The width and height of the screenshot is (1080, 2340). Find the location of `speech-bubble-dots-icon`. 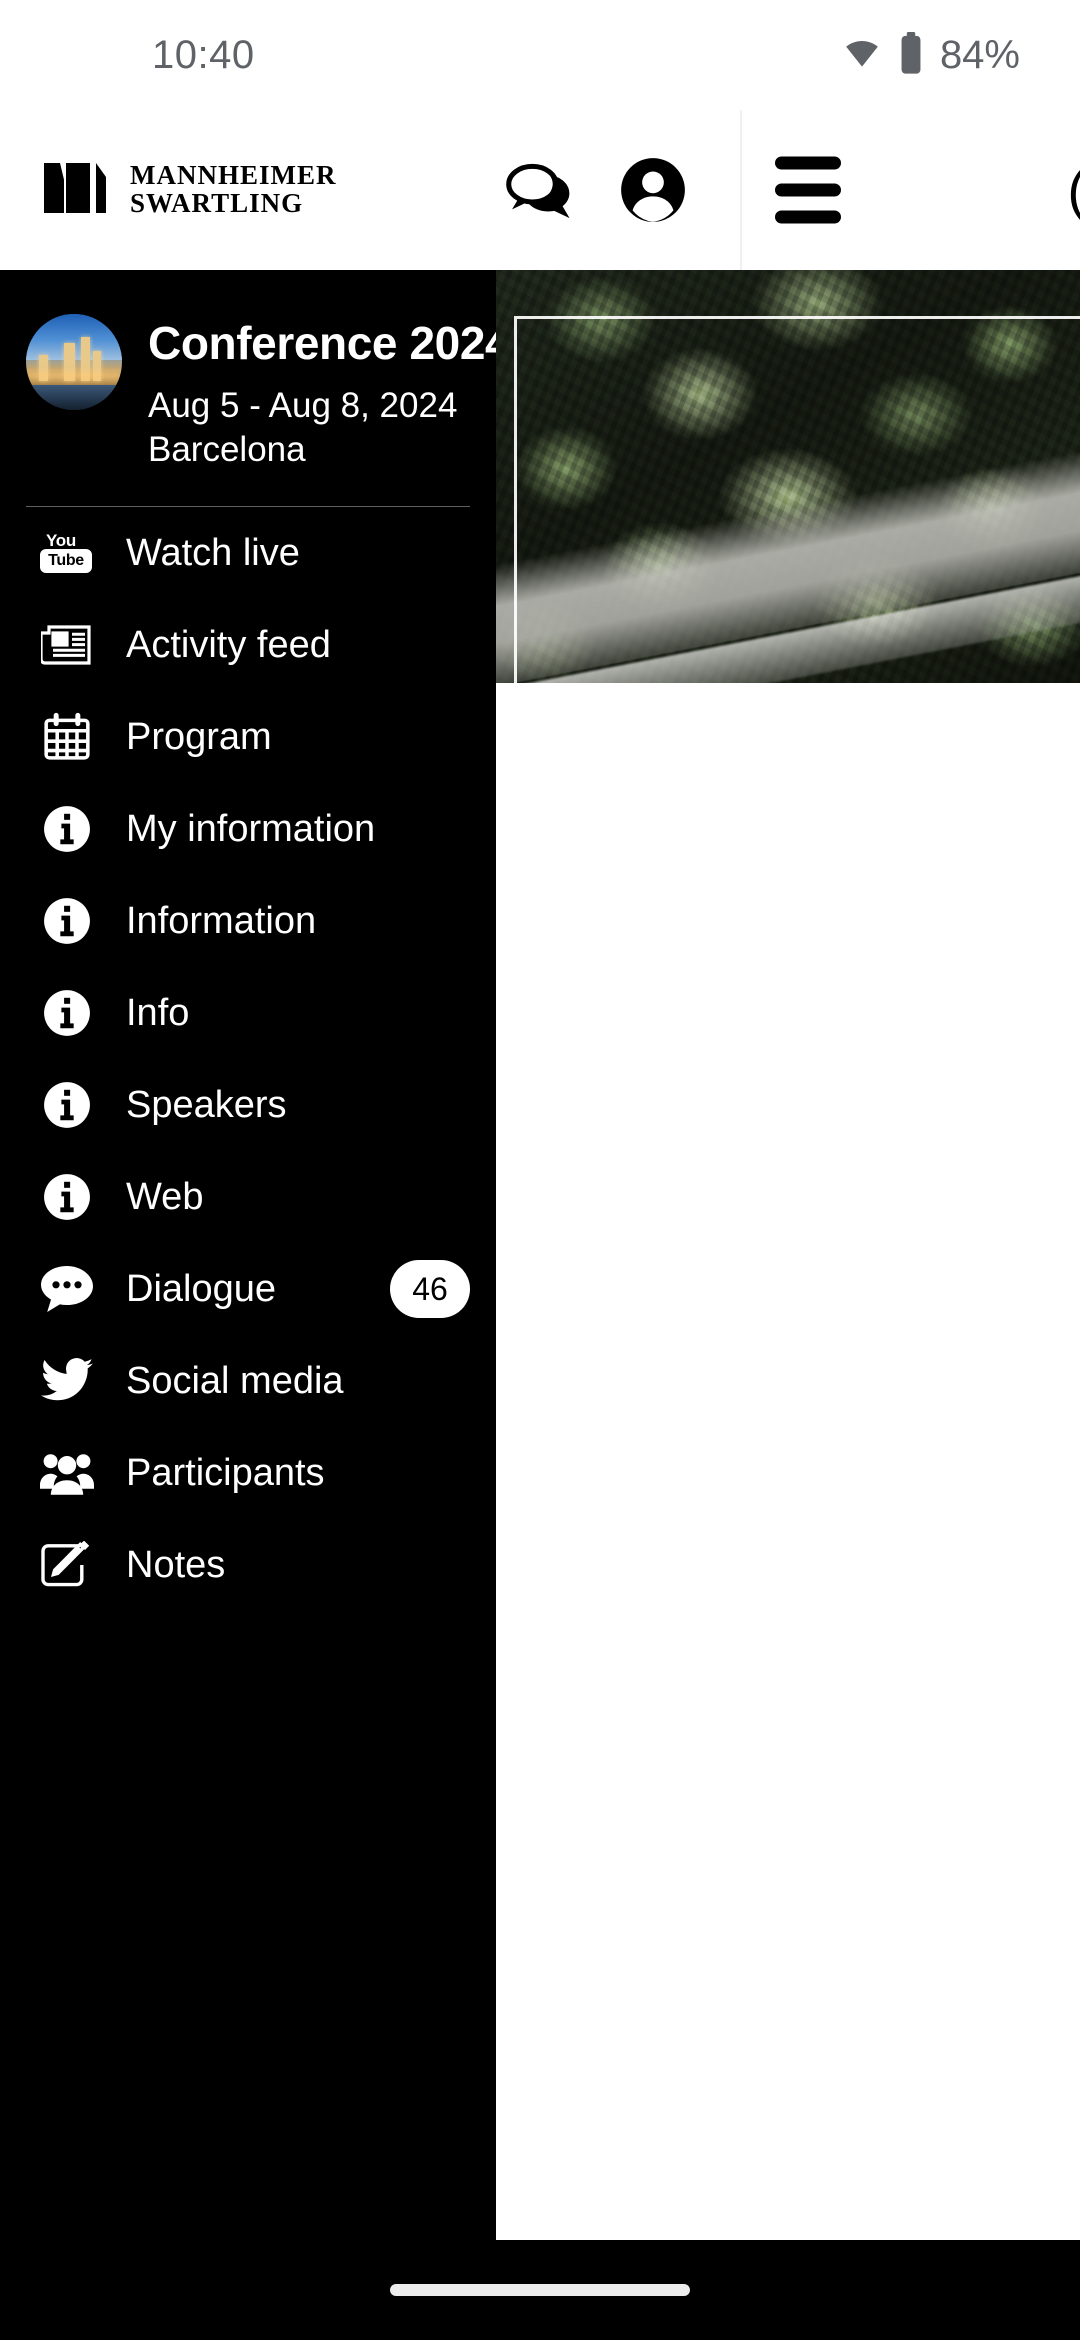

speech-bubble-dots-icon is located at coordinates (67, 1289).